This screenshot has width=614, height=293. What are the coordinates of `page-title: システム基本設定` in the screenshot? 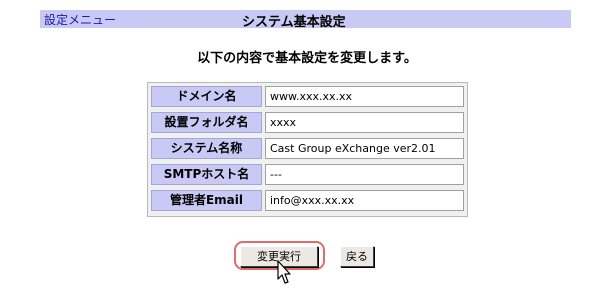 It's located at (294, 22).